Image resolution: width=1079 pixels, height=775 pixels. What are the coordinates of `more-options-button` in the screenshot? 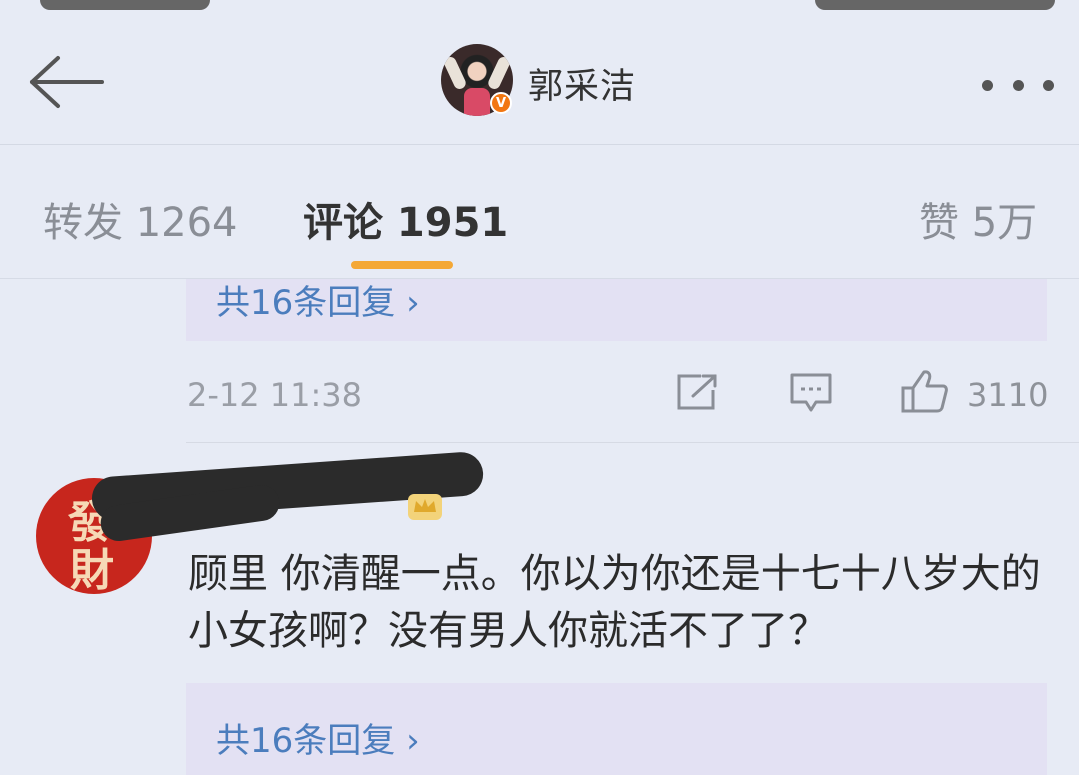 It's located at (1018, 85).